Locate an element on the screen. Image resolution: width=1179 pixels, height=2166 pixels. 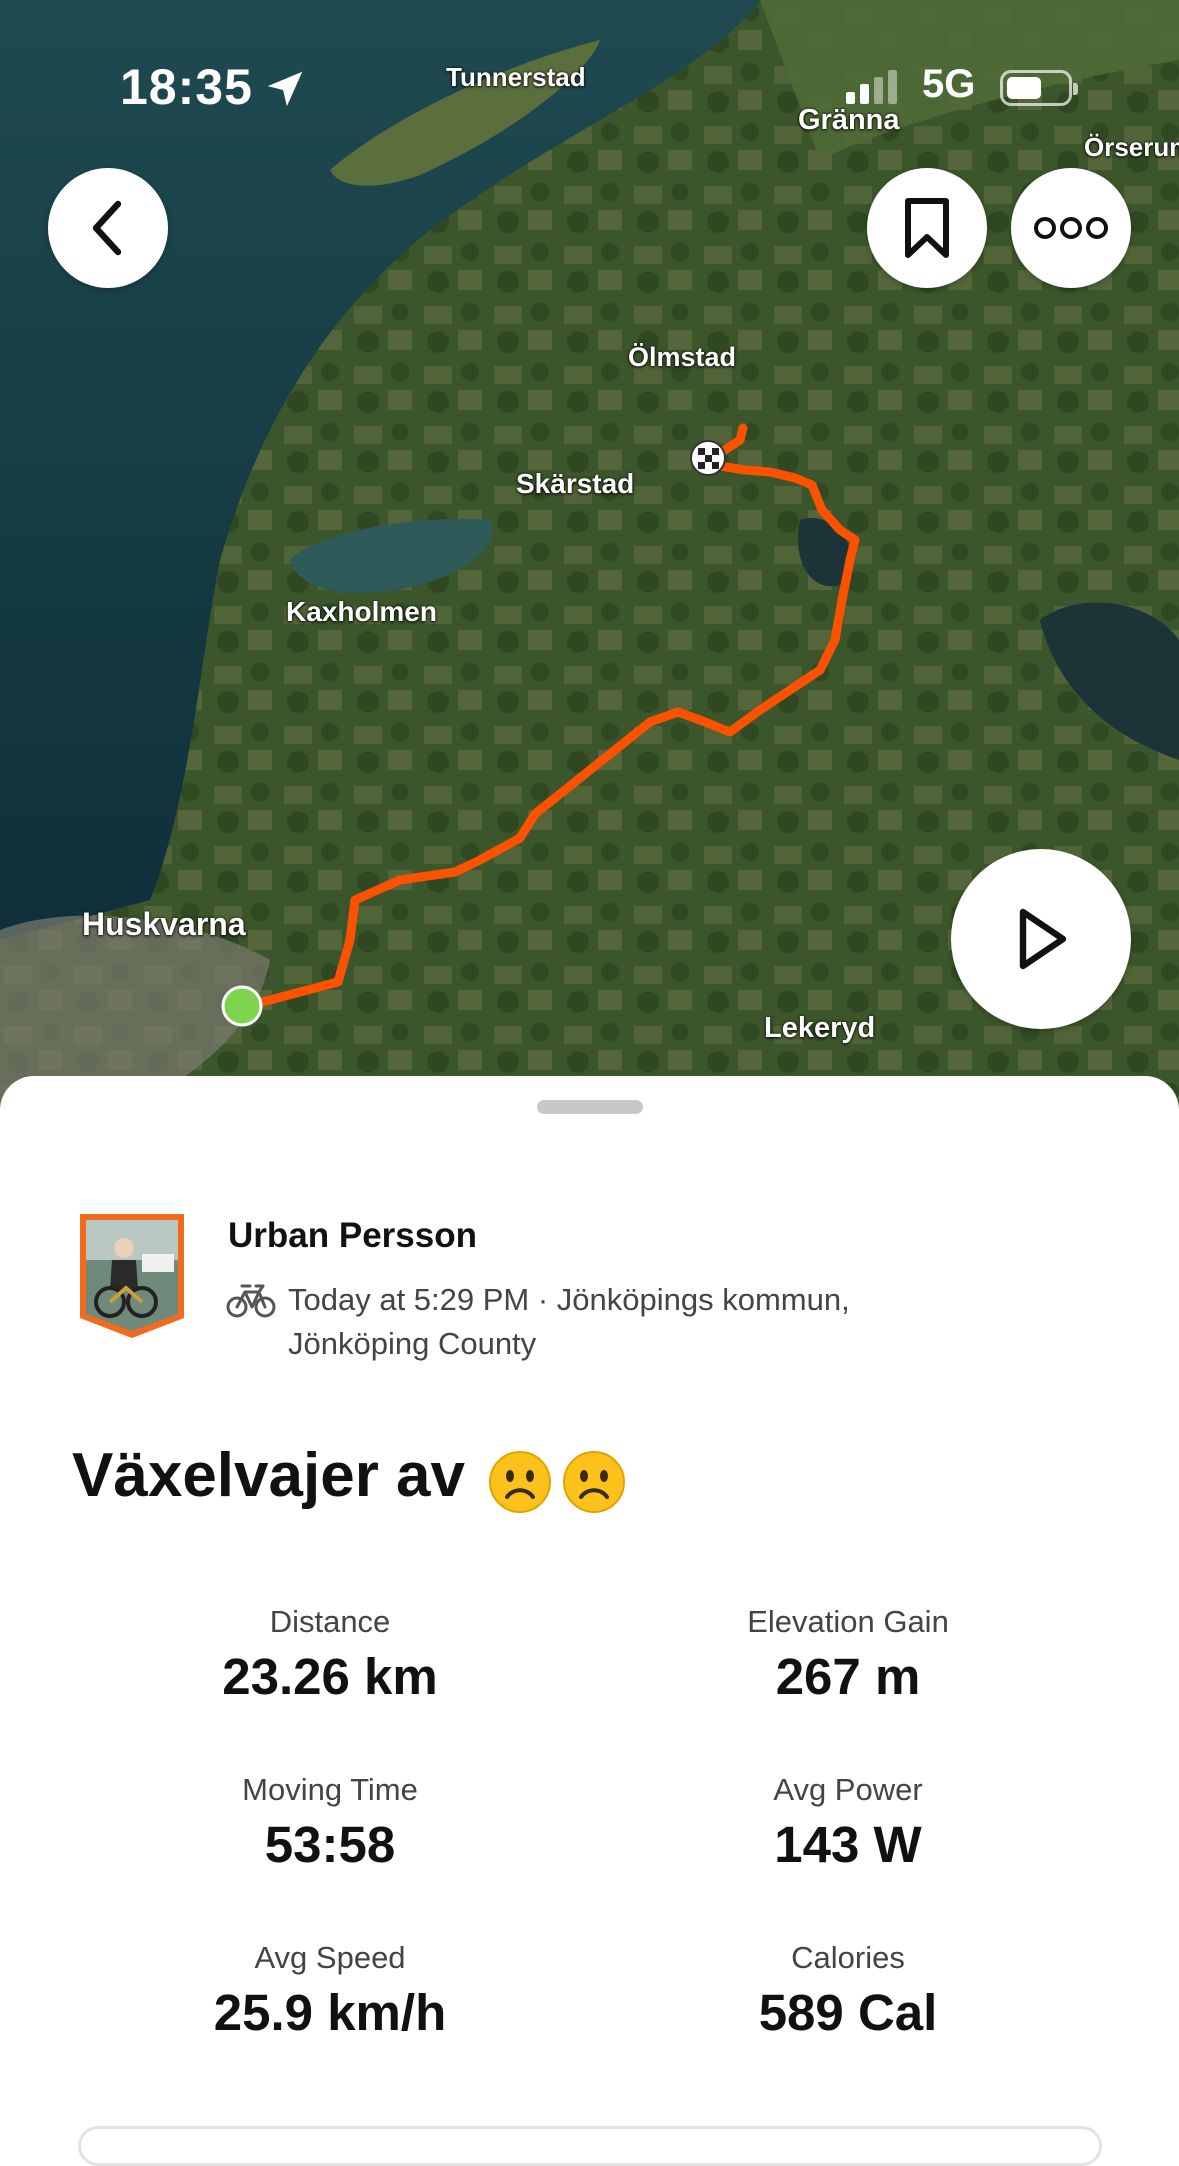
stat-distance: Distance 23.26 km is located at coordinates (330, 1655).